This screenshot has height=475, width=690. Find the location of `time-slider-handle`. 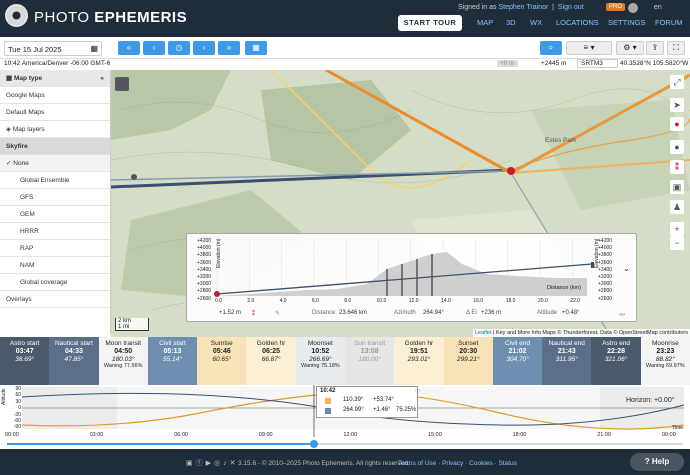

time-slider-handle is located at coordinates (314, 444).